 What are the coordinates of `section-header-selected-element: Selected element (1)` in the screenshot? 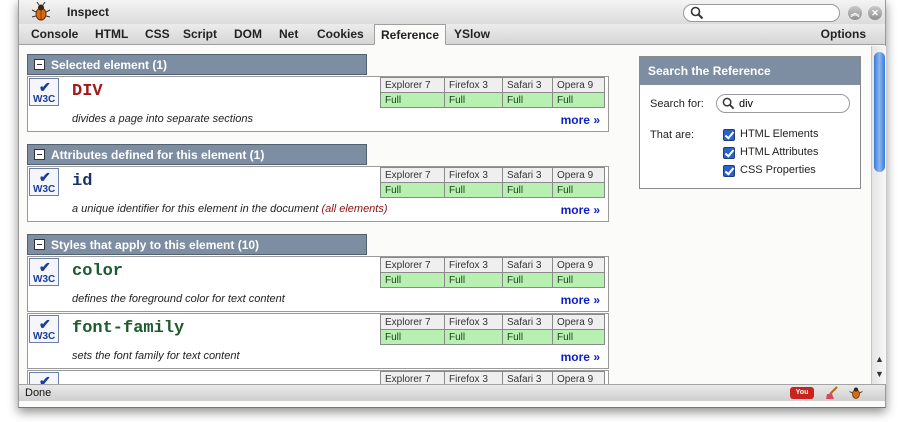 It's located at (197, 64).